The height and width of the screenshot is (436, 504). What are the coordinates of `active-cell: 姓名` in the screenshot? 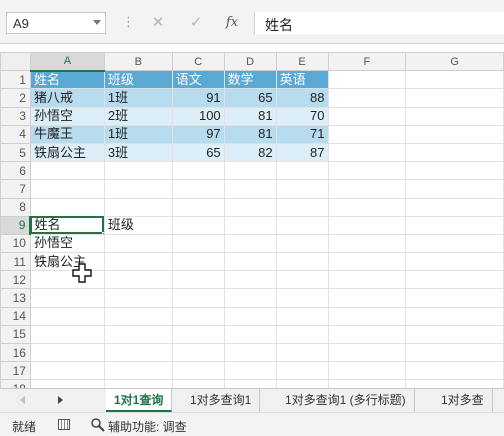 It's located at (67, 225).